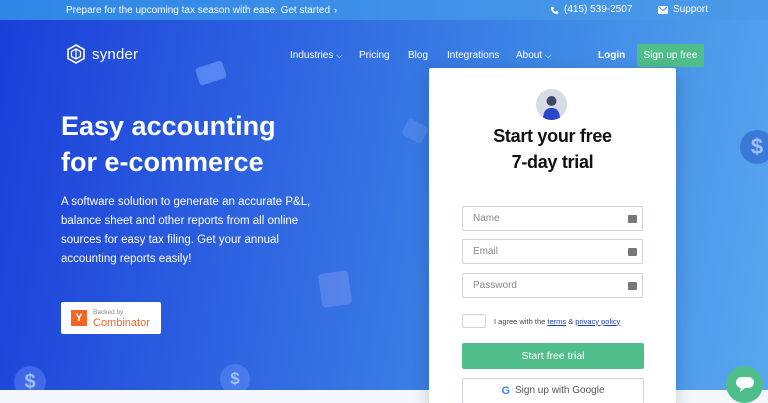  What do you see at coordinates (598, 9) in the screenshot?
I see `phone-number: (415) 539-2507` at bounding box center [598, 9].